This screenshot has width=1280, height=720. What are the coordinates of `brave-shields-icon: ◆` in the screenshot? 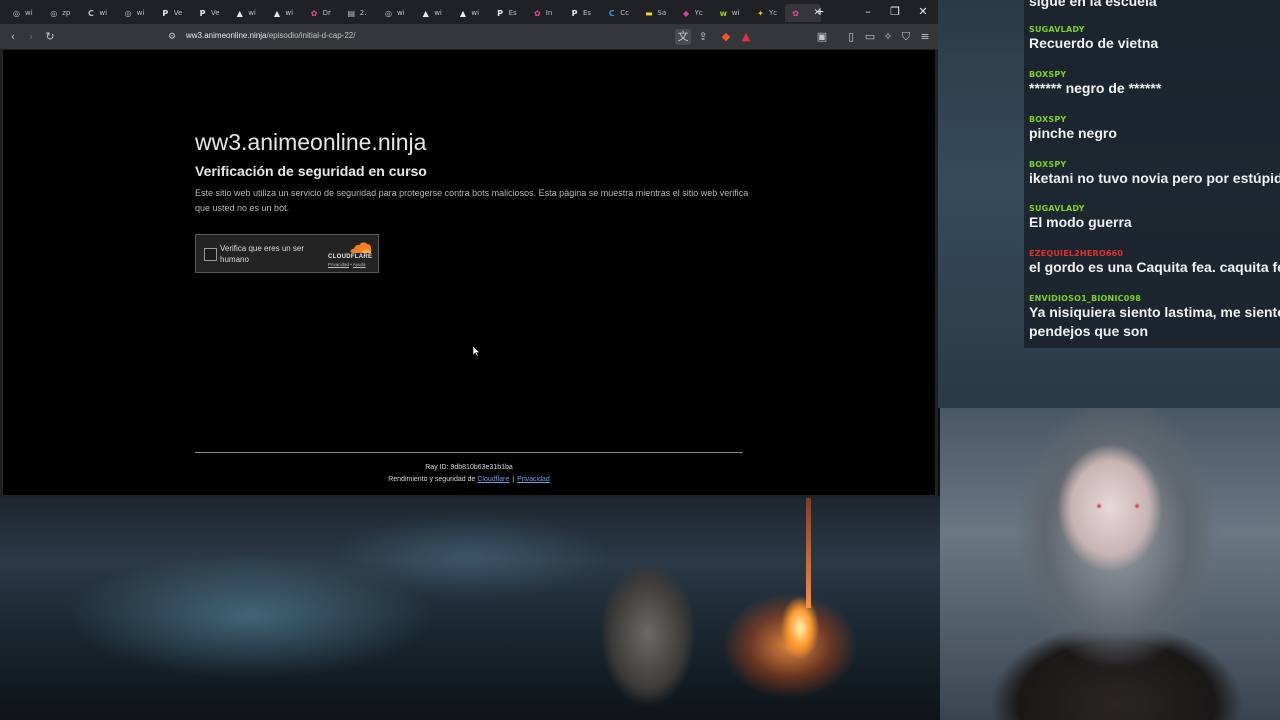 It's located at (726, 37).